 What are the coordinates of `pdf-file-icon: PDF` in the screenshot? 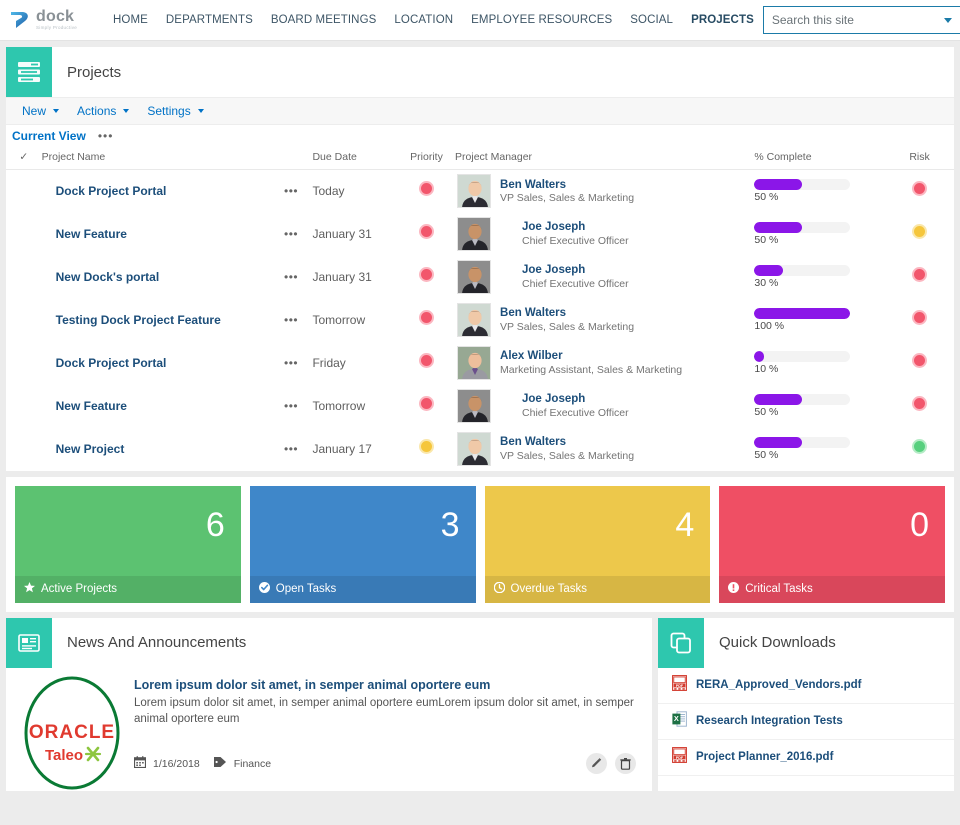 It's located at (679, 757).